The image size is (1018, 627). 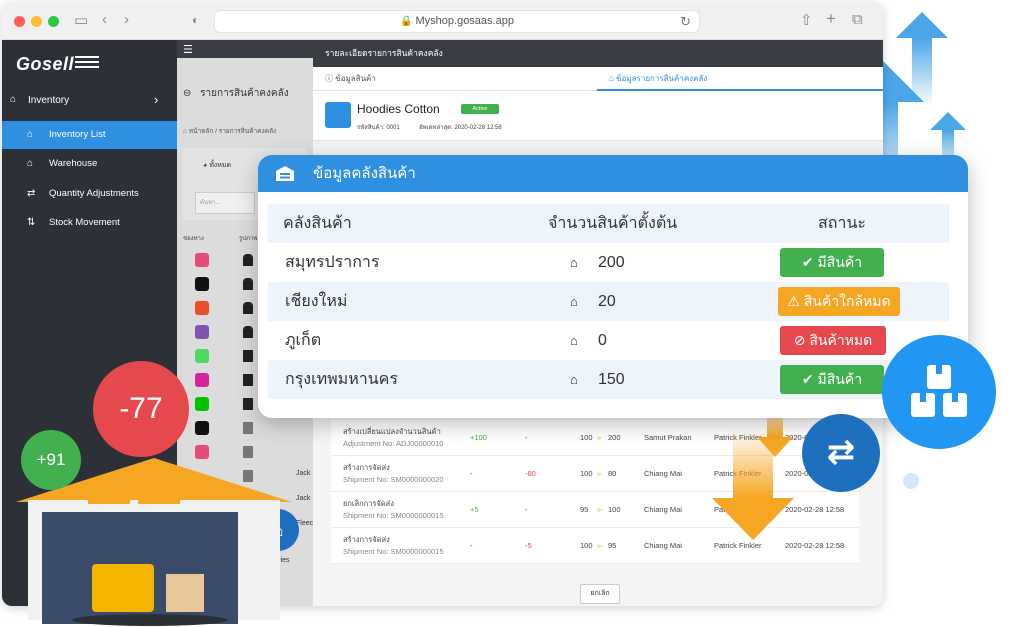 What do you see at coordinates (807, 379) in the screenshot?
I see `check-icon: ✔` at bounding box center [807, 379].